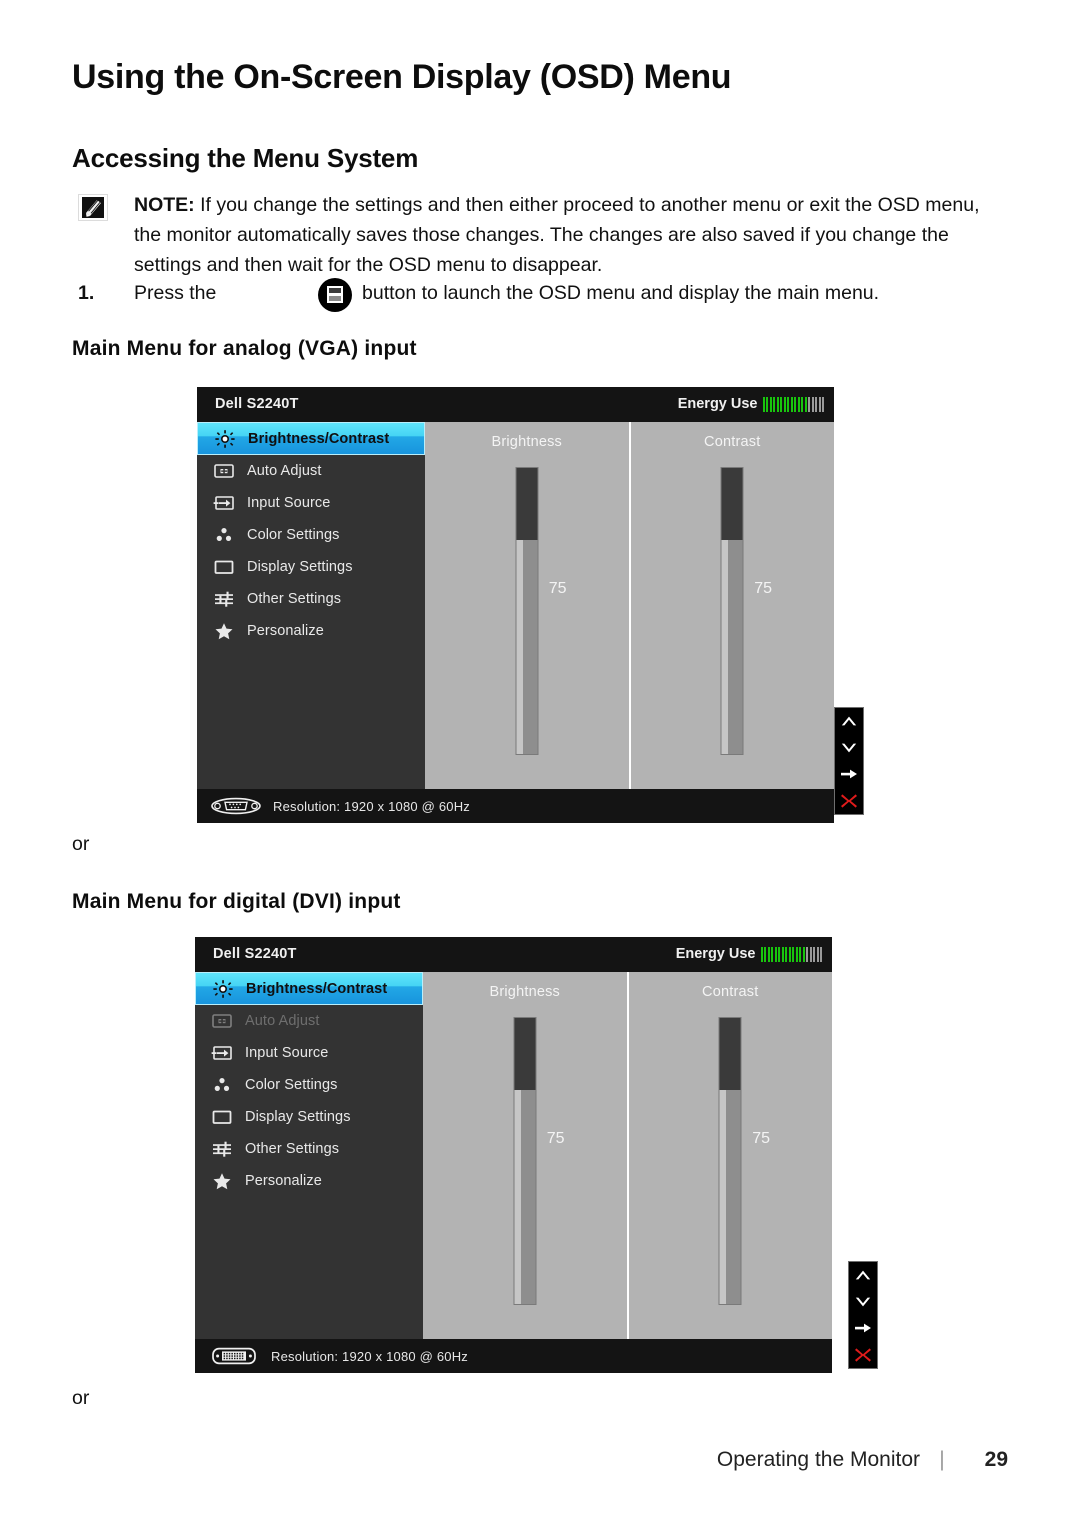  I want to click on osd-menu-button-glyph, so click(335, 294).